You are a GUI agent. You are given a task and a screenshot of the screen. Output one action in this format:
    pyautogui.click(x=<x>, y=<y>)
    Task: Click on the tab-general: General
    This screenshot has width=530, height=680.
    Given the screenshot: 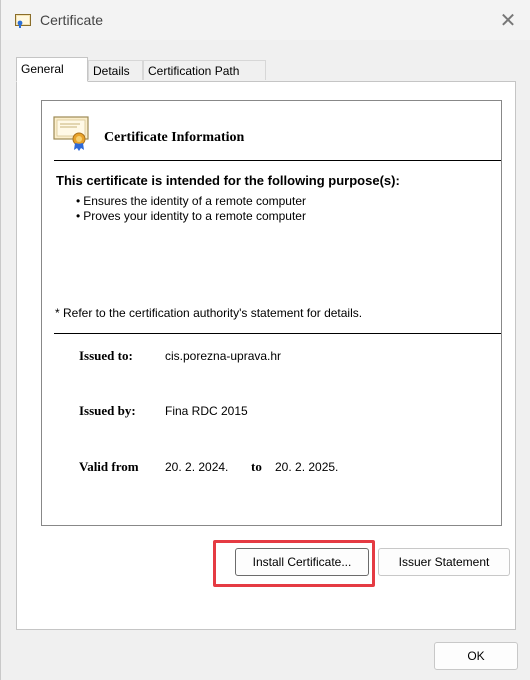 What is the action you would take?
    pyautogui.click(x=52, y=69)
    